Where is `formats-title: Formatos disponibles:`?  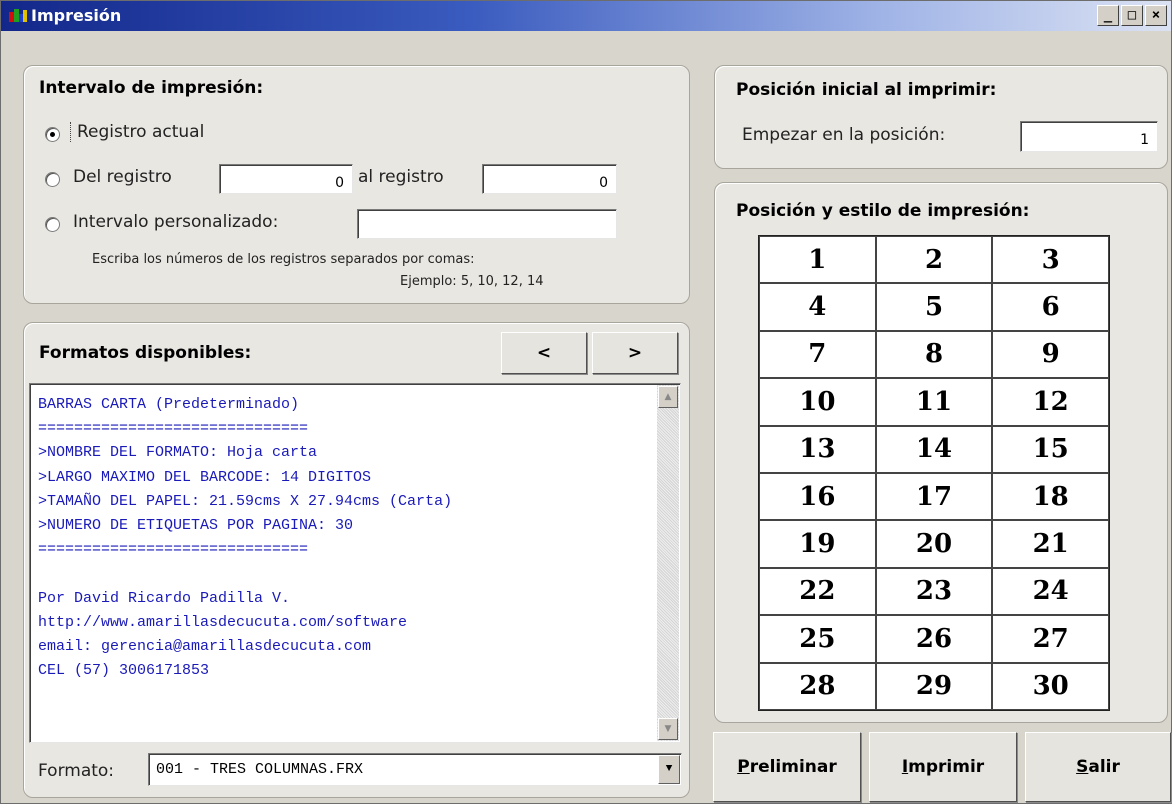 formats-title: Formatos disponibles: is located at coordinates (145, 353).